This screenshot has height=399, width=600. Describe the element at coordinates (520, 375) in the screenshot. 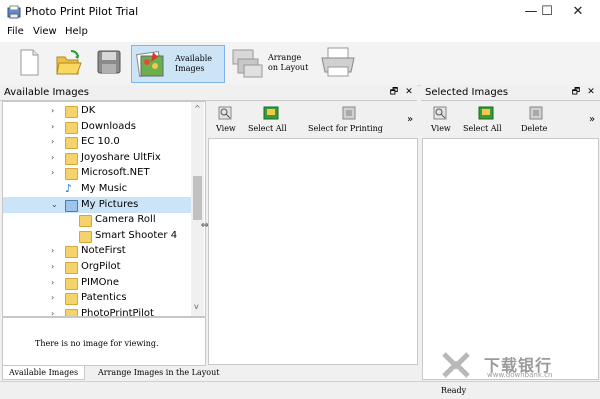

I see `watermark-url: www.downbank.cn` at that location.